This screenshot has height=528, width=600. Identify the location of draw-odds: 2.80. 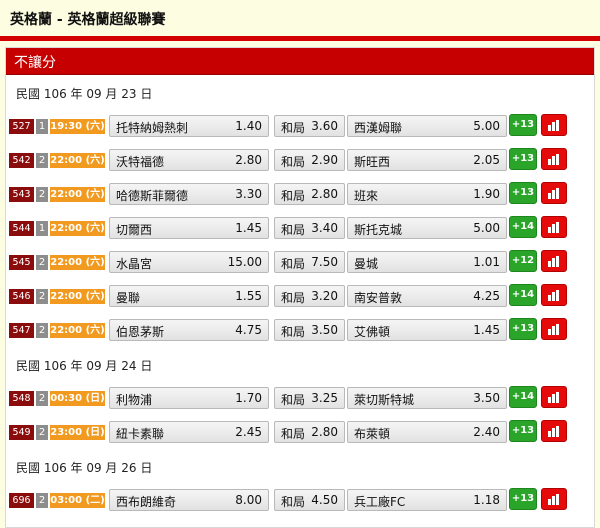
(324, 194).